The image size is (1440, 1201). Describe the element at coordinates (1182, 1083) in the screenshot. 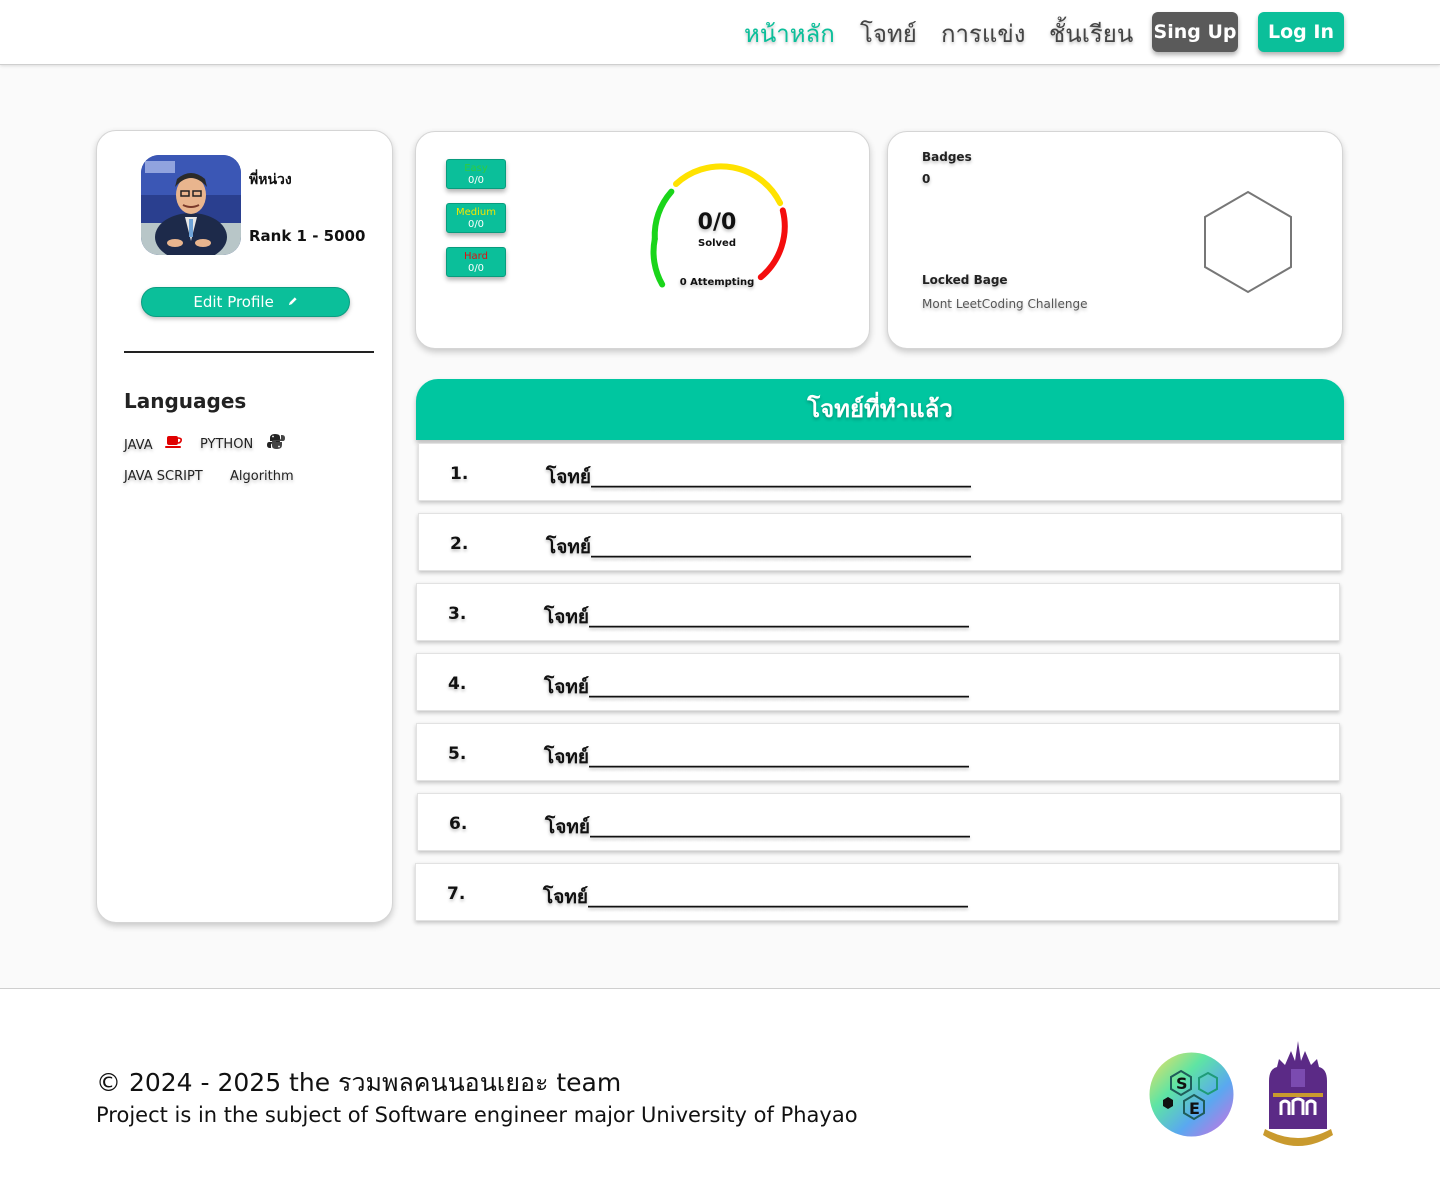

I see `se-logo-letter-s: S` at that location.